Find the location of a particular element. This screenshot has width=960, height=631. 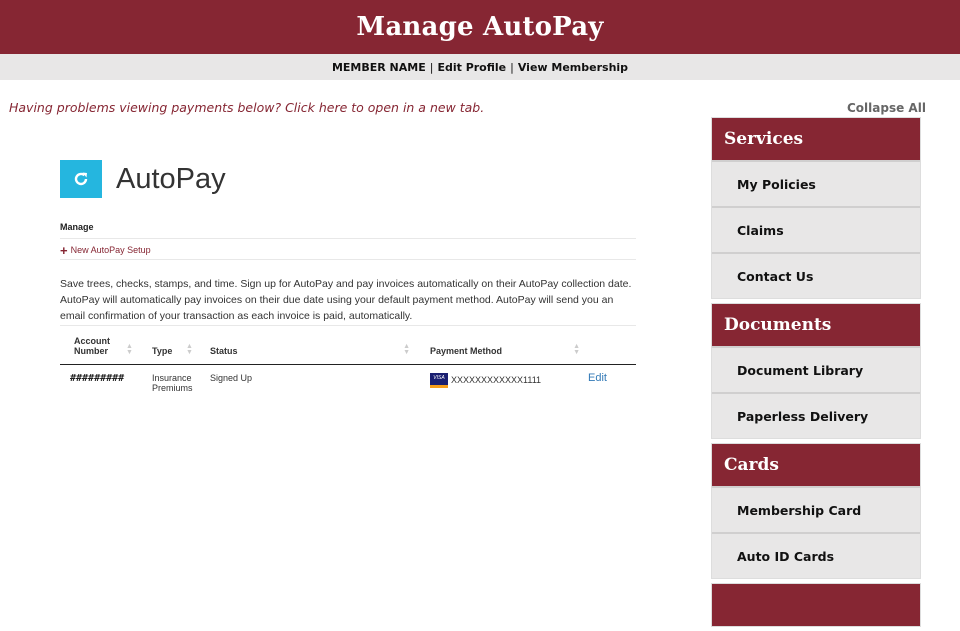

sidebar-item-membership-card: Membership Card is located at coordinates (816, 509).